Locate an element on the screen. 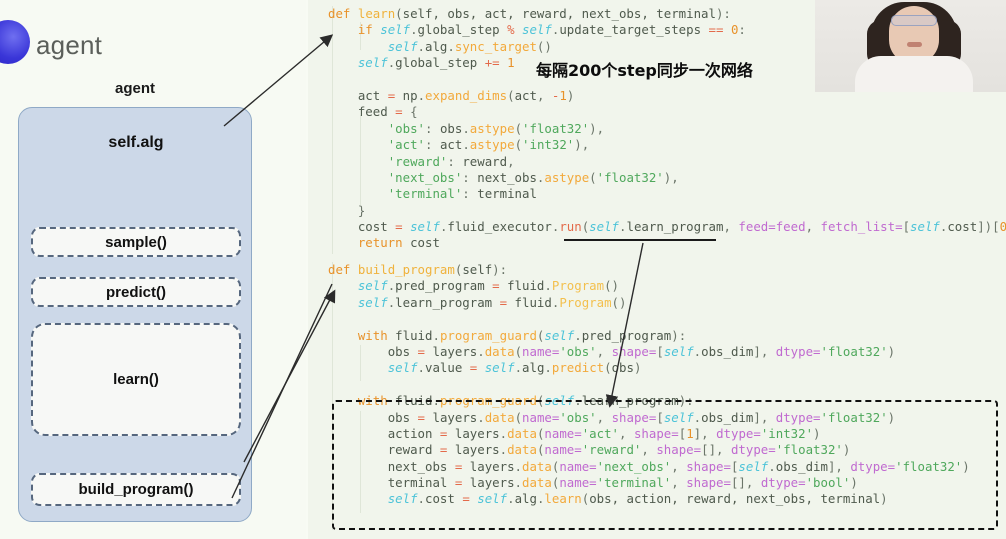 Image resolution: width=1006 pixels, height=539 pixels. code-line: } is located at coordinates (361, 210).